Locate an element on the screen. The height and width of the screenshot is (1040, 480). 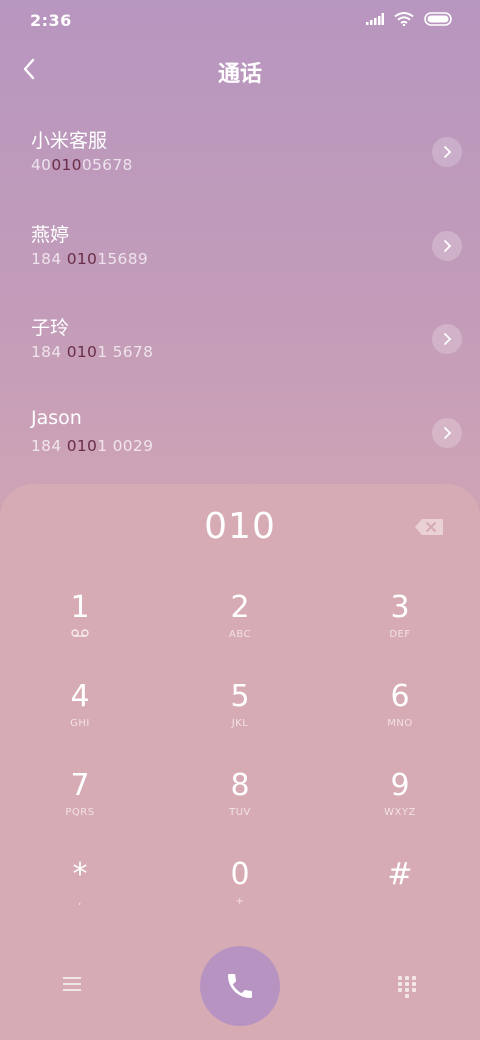
key-digit: 8 is located at coordinates (240, 785).